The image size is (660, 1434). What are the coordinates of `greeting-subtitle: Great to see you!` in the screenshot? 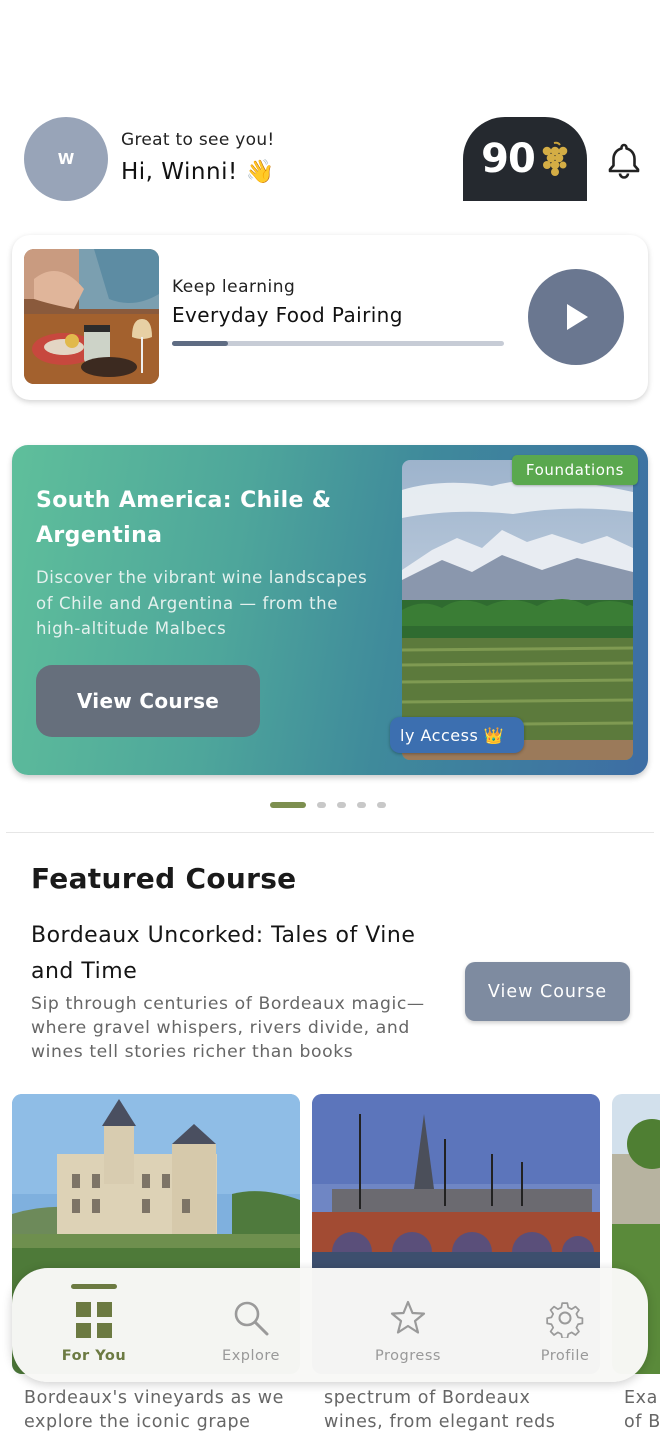 It's located at (198, 140).